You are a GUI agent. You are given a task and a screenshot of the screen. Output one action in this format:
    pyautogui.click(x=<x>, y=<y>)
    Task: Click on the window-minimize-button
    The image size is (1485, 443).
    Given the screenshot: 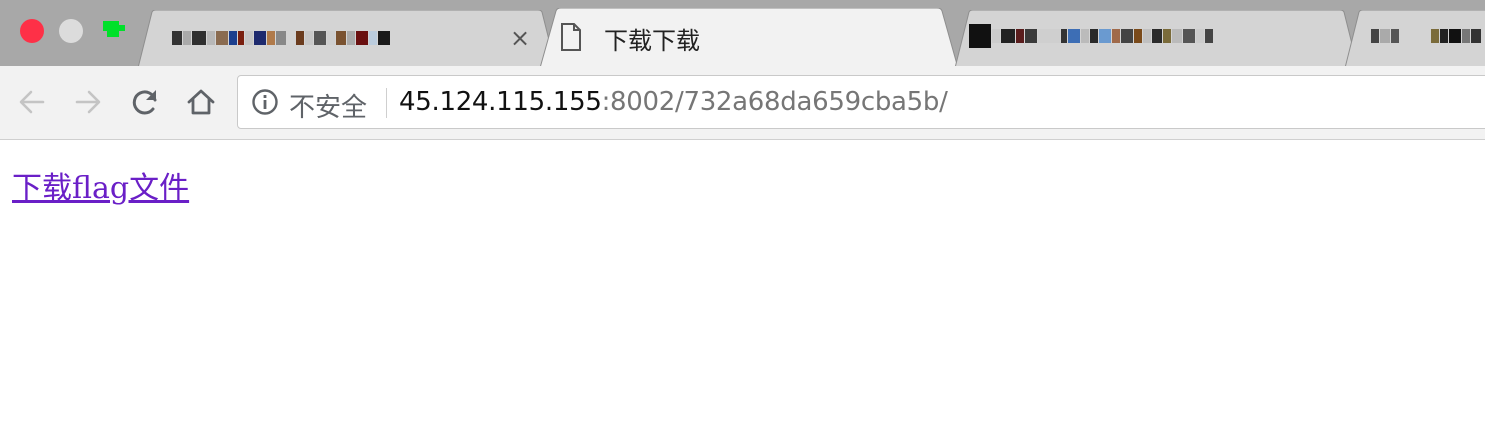 What is the action you would take?
    pyautogui.click(x=71, y=31)
    